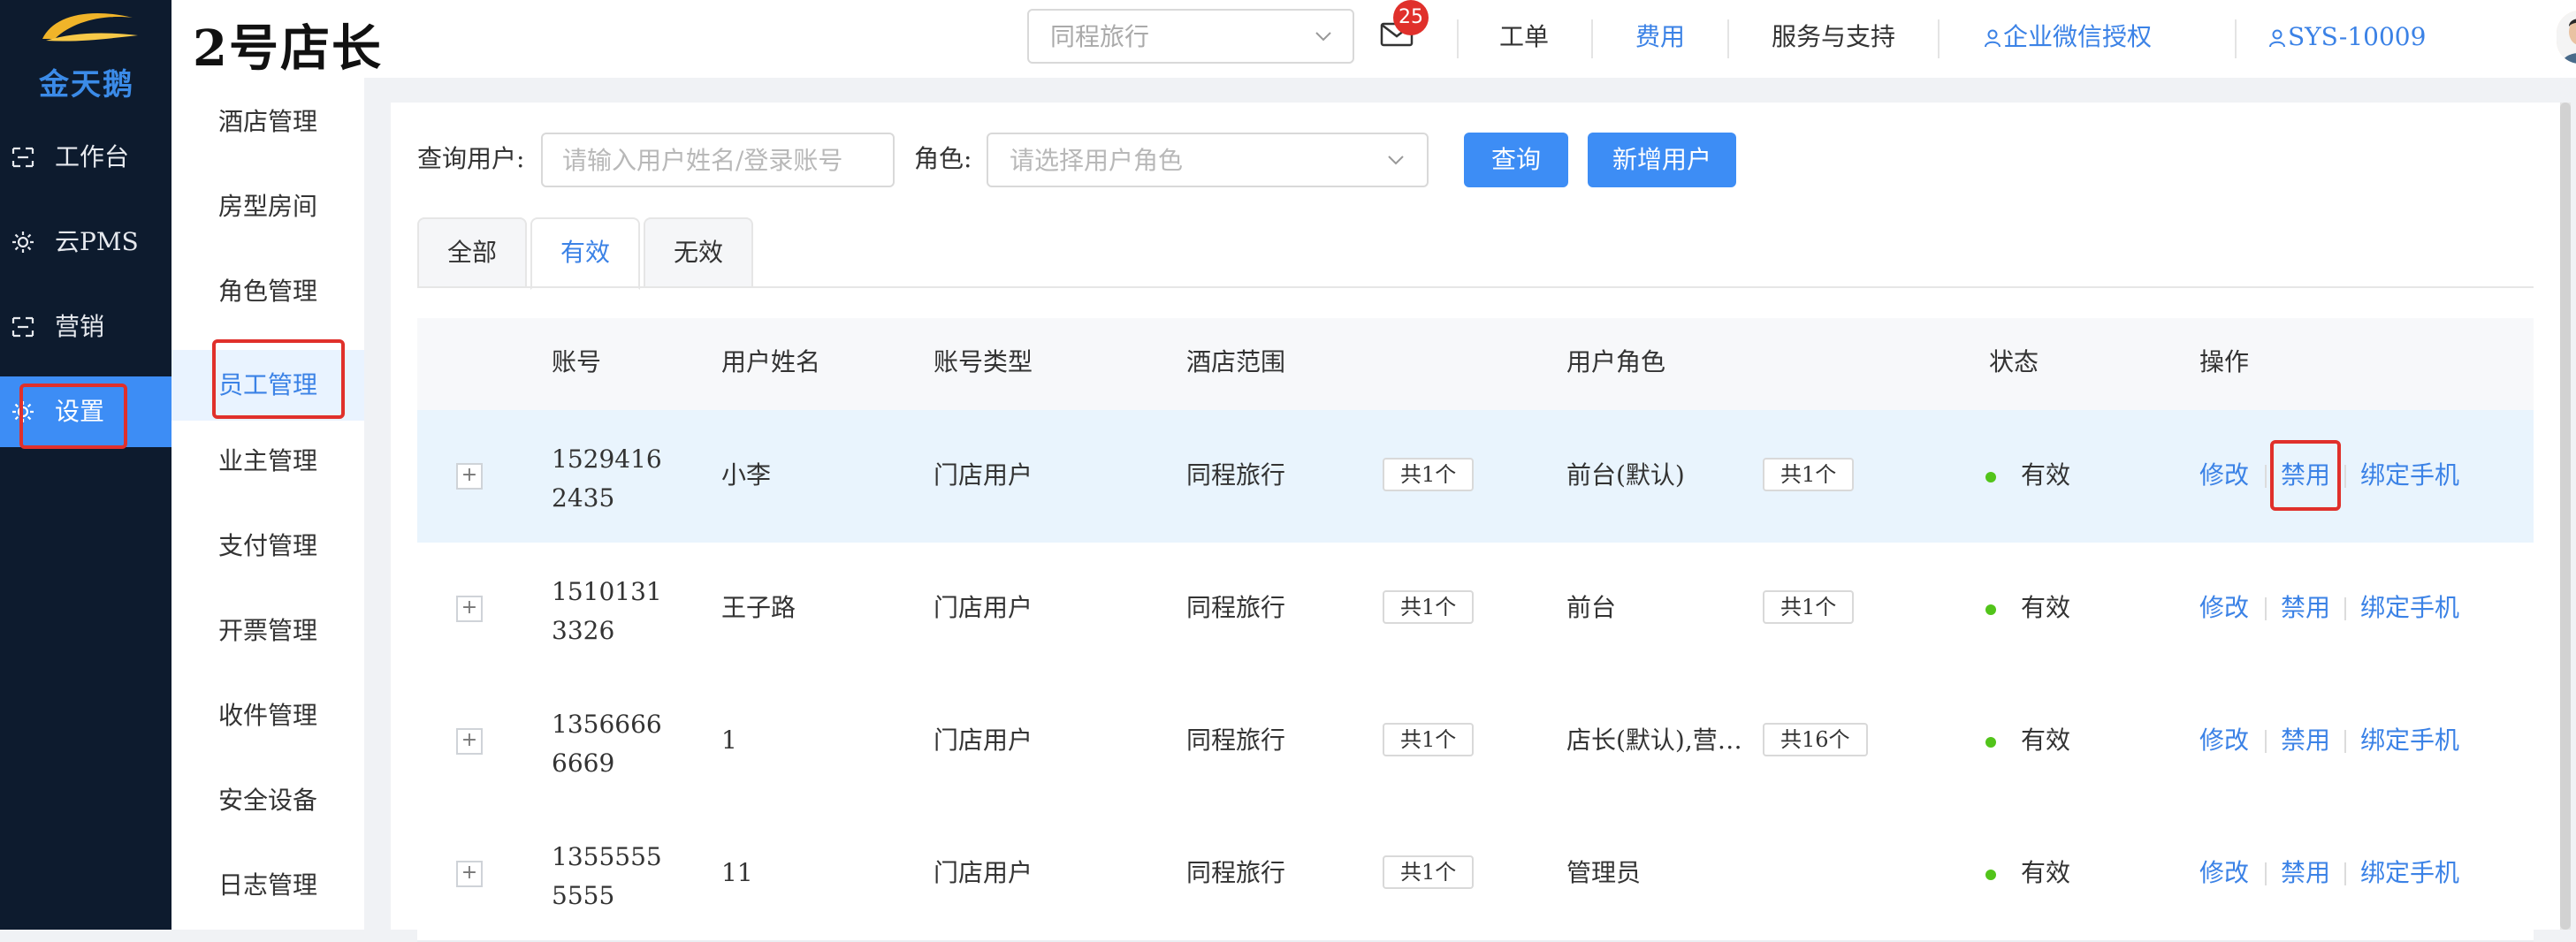  Describe the element at coordinates (73, 416) in the screenshot. I see `highlight-box` at that location.